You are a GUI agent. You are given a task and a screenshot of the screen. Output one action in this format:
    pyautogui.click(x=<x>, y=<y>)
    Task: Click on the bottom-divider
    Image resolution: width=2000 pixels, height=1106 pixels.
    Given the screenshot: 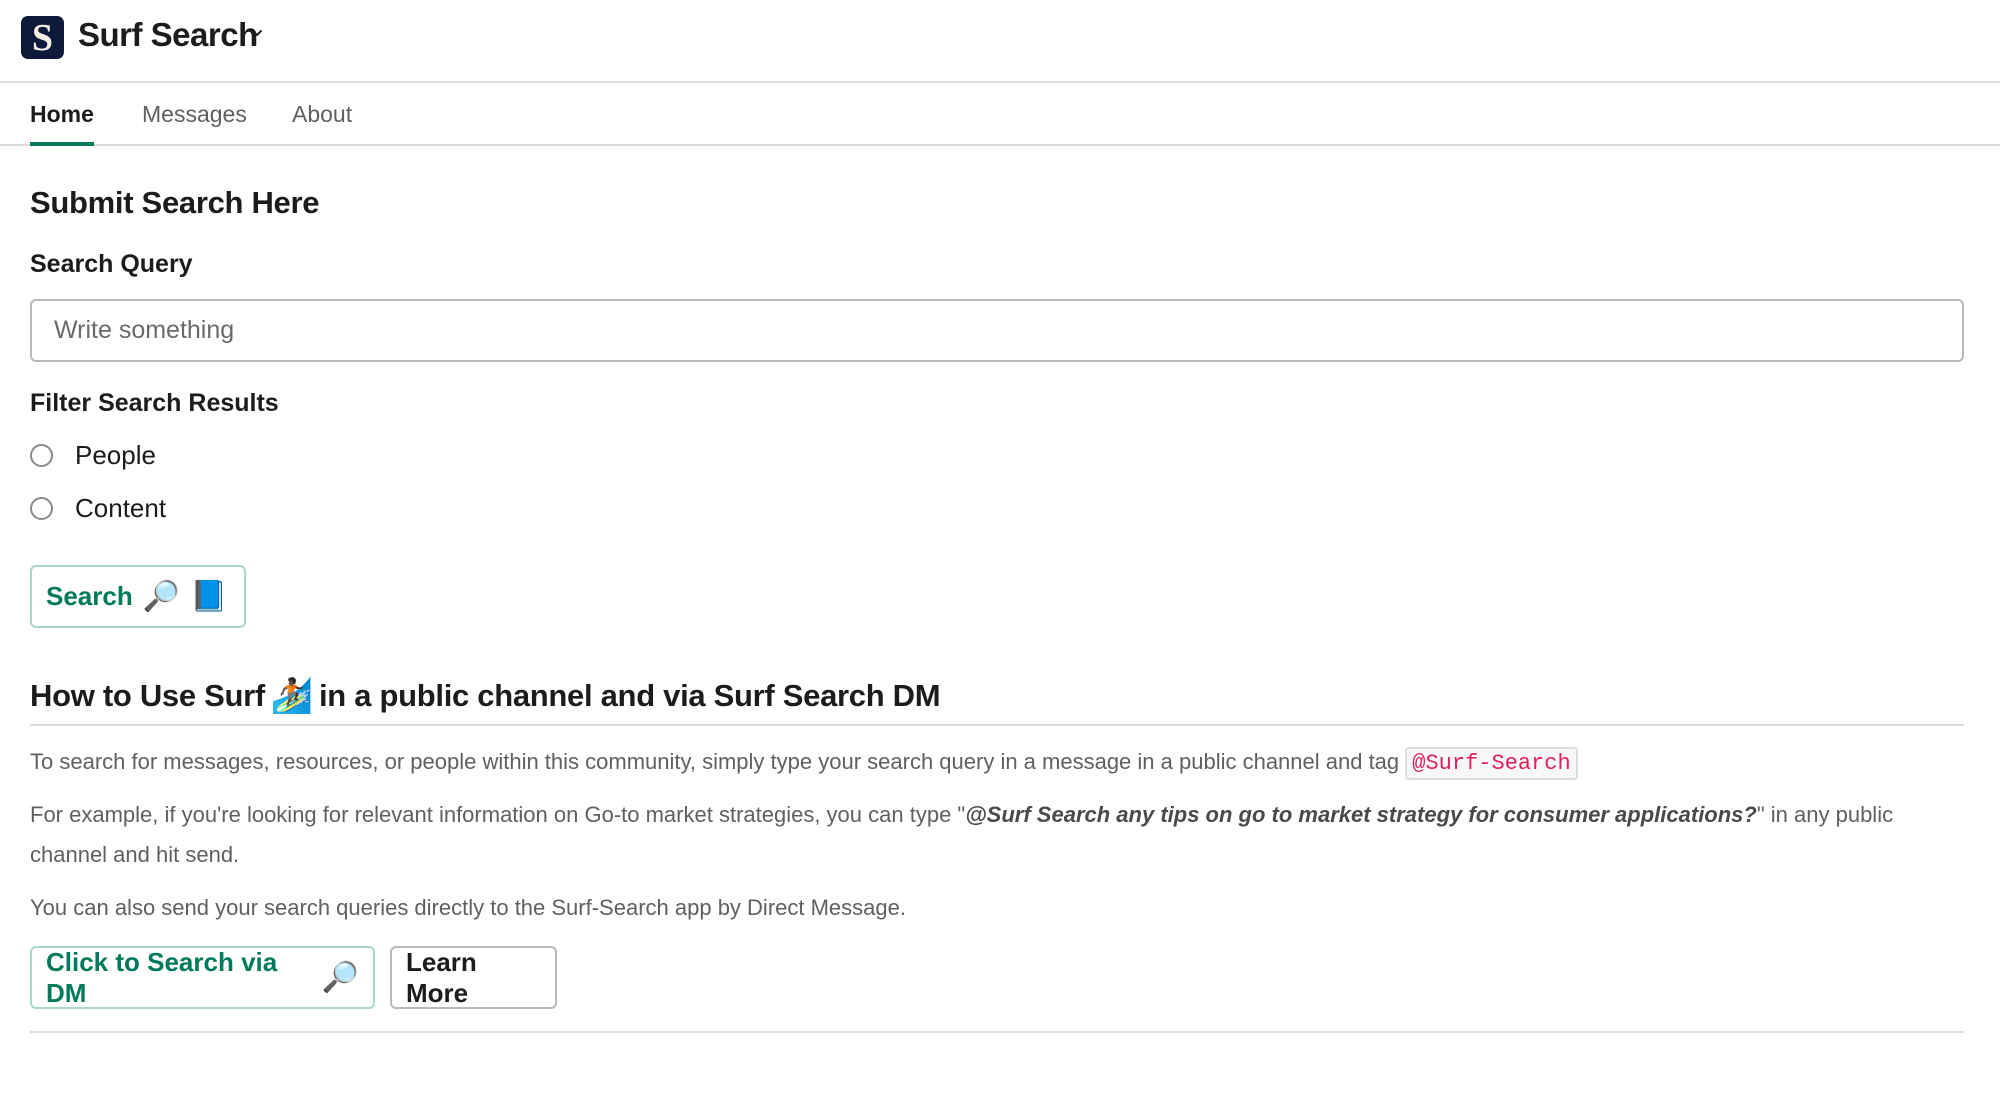 What is the action you would take?
    pyautogui.click(x=997, y=1032)
    